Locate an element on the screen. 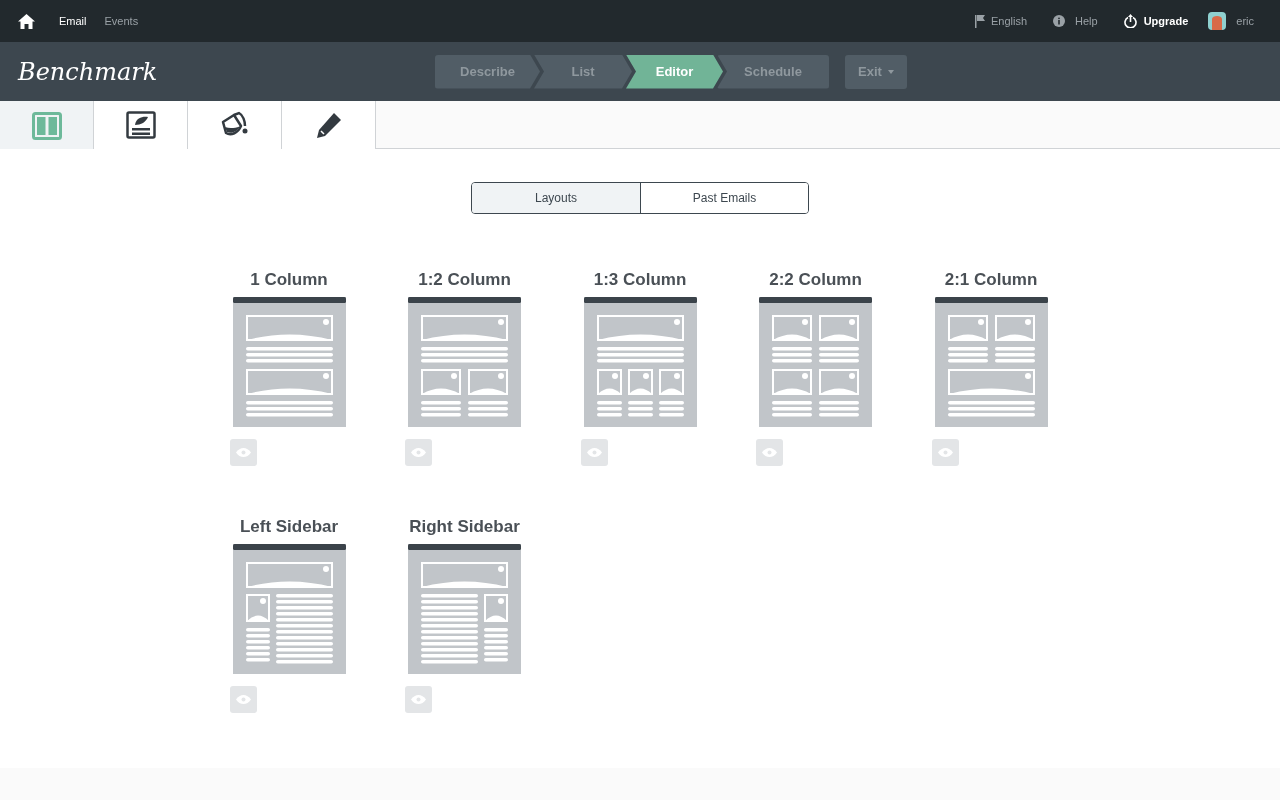  help-link: Help is located at coordinates (1086, 21).